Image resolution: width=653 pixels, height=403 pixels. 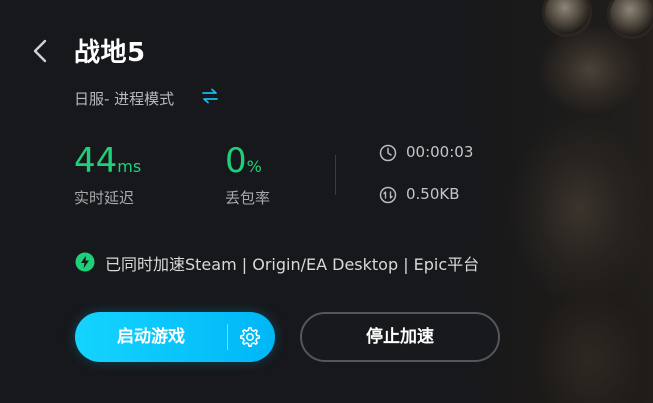 What do you see at coordinates (388, 153) in the screenshot?
I see `clock-icon` at bounding box center [388, 153].